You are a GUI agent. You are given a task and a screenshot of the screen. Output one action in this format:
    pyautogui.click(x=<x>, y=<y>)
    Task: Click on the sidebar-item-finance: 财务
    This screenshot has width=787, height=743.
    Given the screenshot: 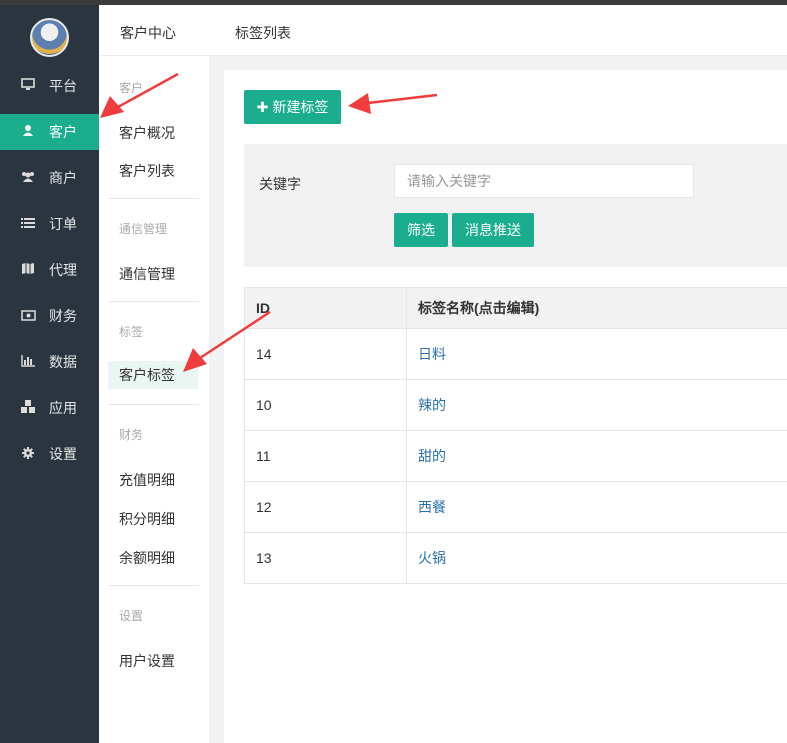 What is the action you would take?
    pyautogui.click(x=49, y=316)
    